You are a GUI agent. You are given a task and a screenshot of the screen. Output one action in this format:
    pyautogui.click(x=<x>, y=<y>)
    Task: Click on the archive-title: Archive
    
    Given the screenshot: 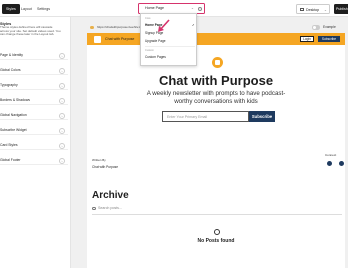 What is the action you would take?
    pyautogui.click(x=110, y=195)
    